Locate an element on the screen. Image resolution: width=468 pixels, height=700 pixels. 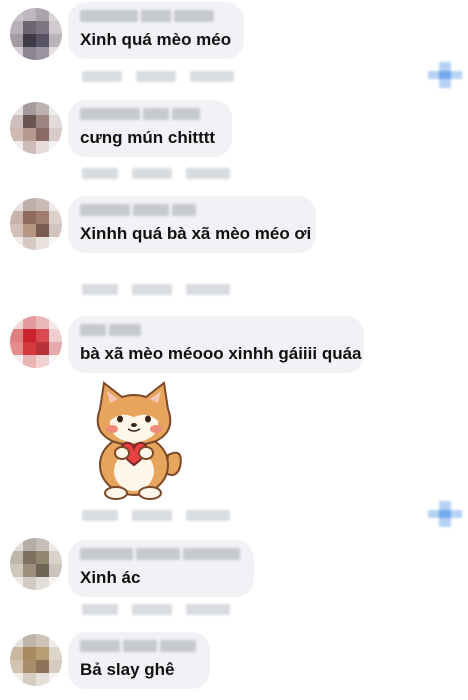
comment-text: Xinhh quá bà xã mèo méo ơi is located at coordinates (196, 233).